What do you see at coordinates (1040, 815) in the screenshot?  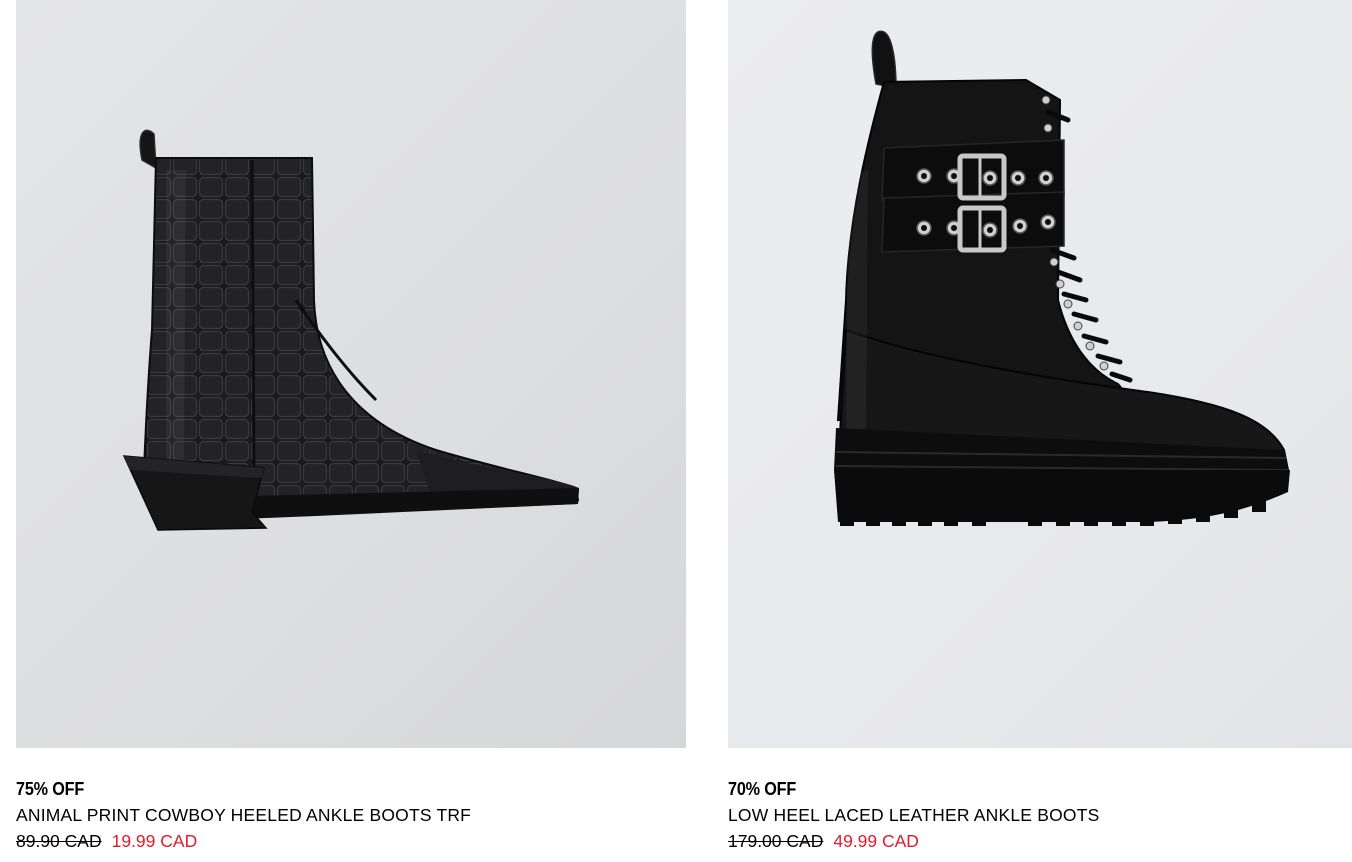 I see `product-name: LOW HEEL LACED LEATHER ANKLE BOOTS` at bounding box center [1040, 815].